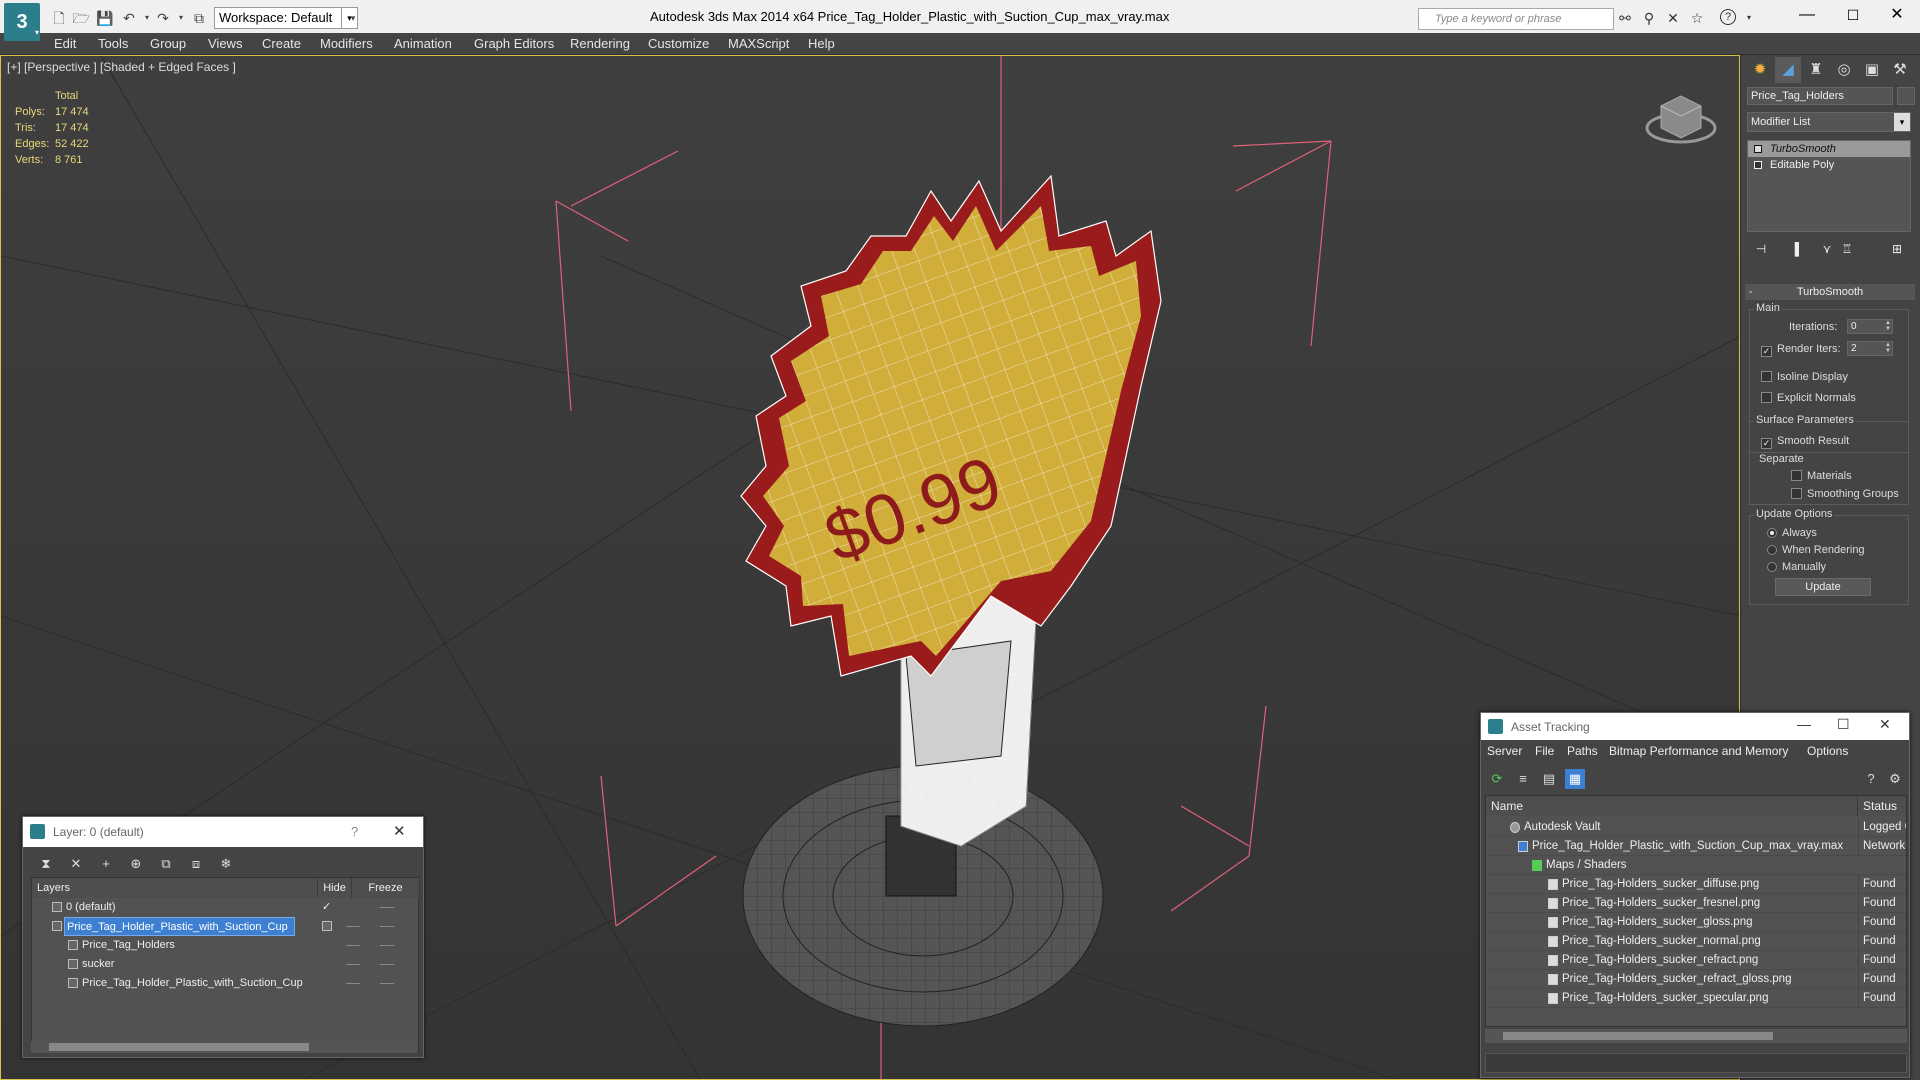  What do you see at coordinates (1816, 550) in the screenshot?
I see `radio-when-rendering: When Rendering` at bounding box center [1816, 550].